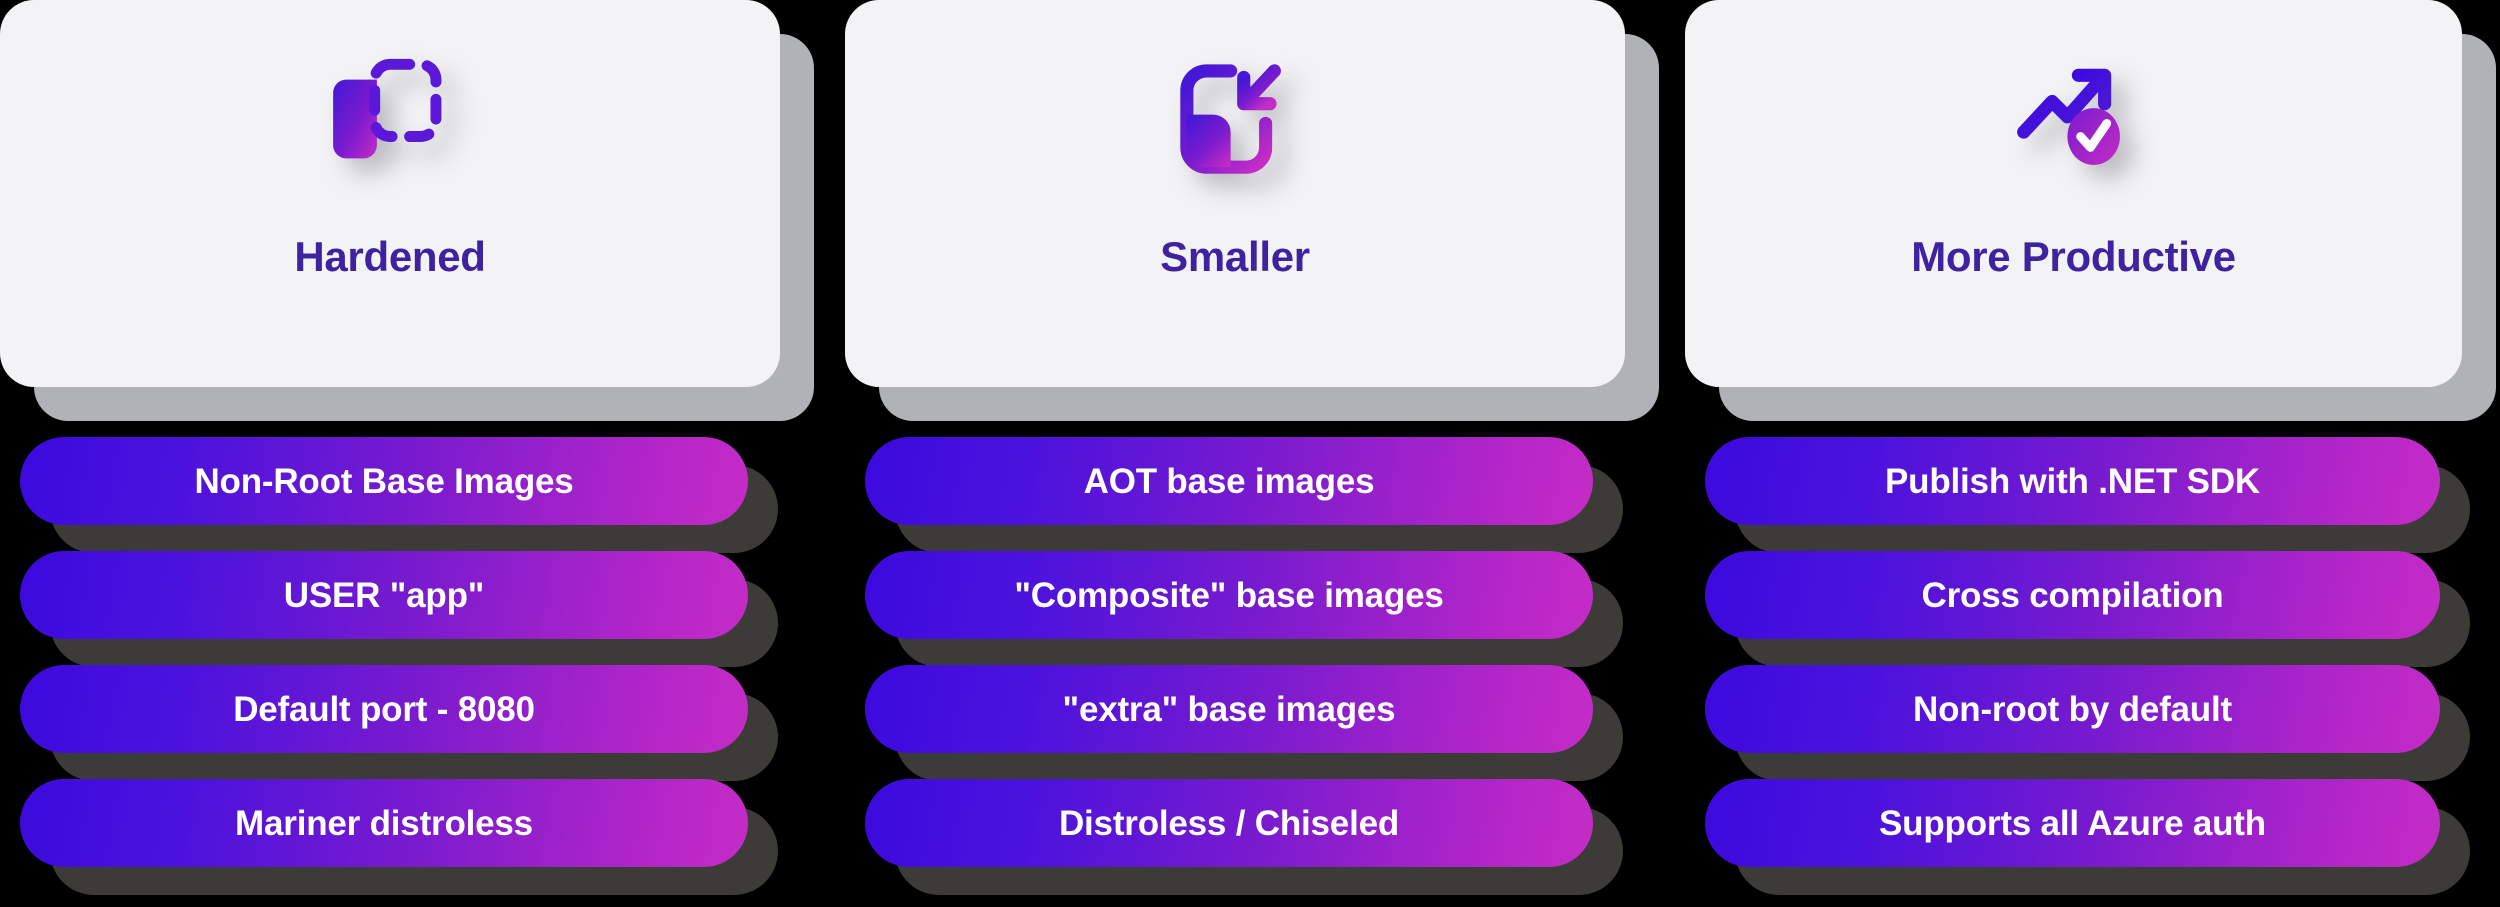 Image resolution: width=2500 pixels, height=907 pixels. What do you see at coordinates (1235, 119) in the screenshot?
I see `collapse-arrow-inward-icon` at bounding box center [1235, 119].